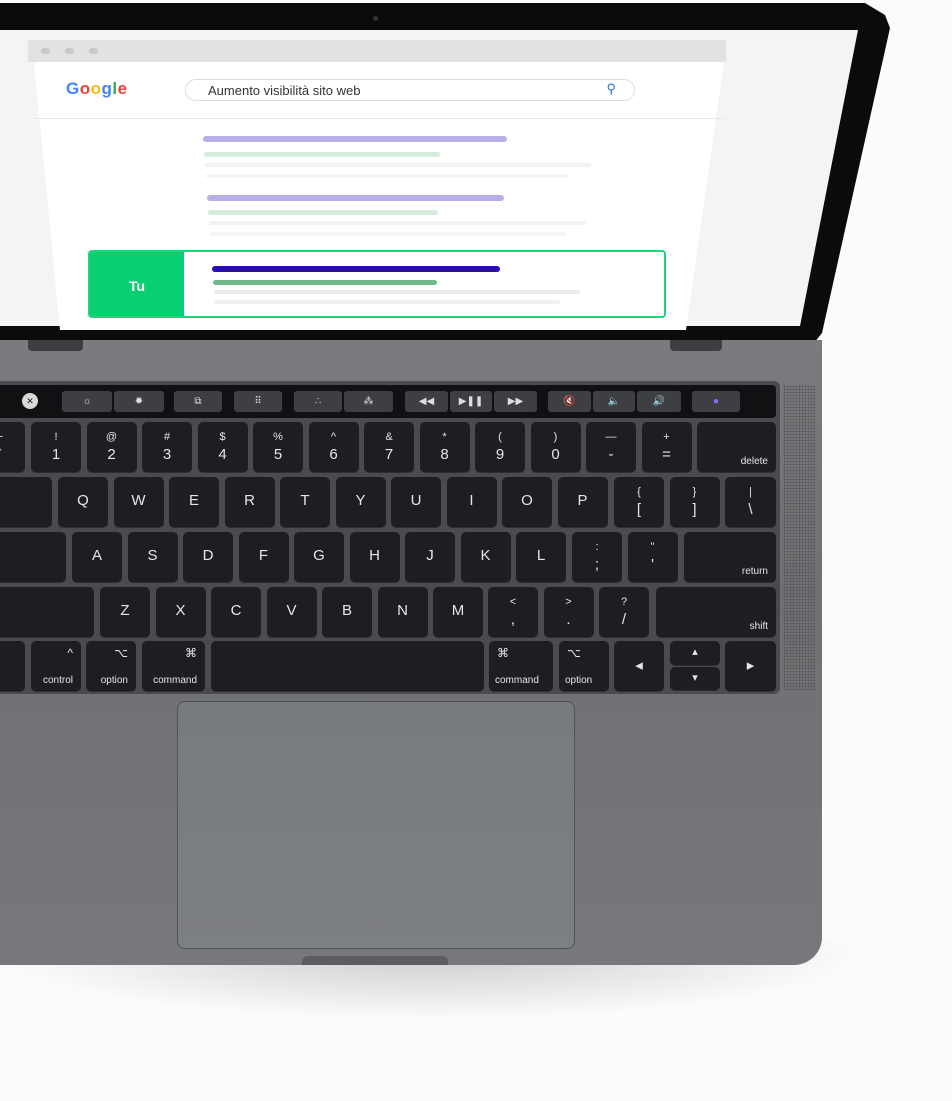  Describe the element at coordinates (152, 557) in the screenshot. I see `key-s: S` at that location.